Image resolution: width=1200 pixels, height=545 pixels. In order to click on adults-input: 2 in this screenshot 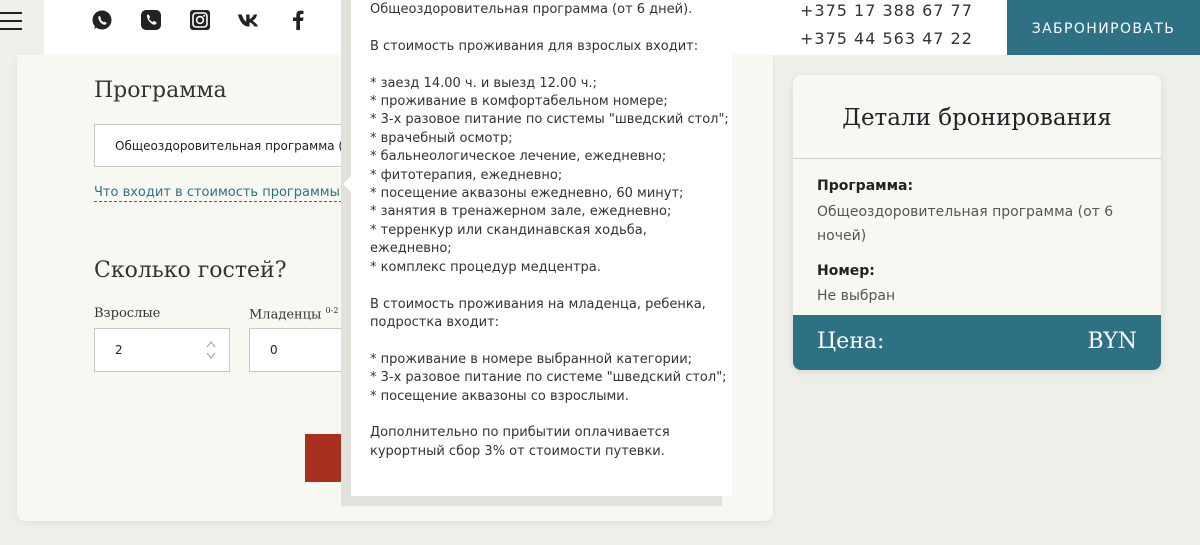, I will do `click(162, 350)`.